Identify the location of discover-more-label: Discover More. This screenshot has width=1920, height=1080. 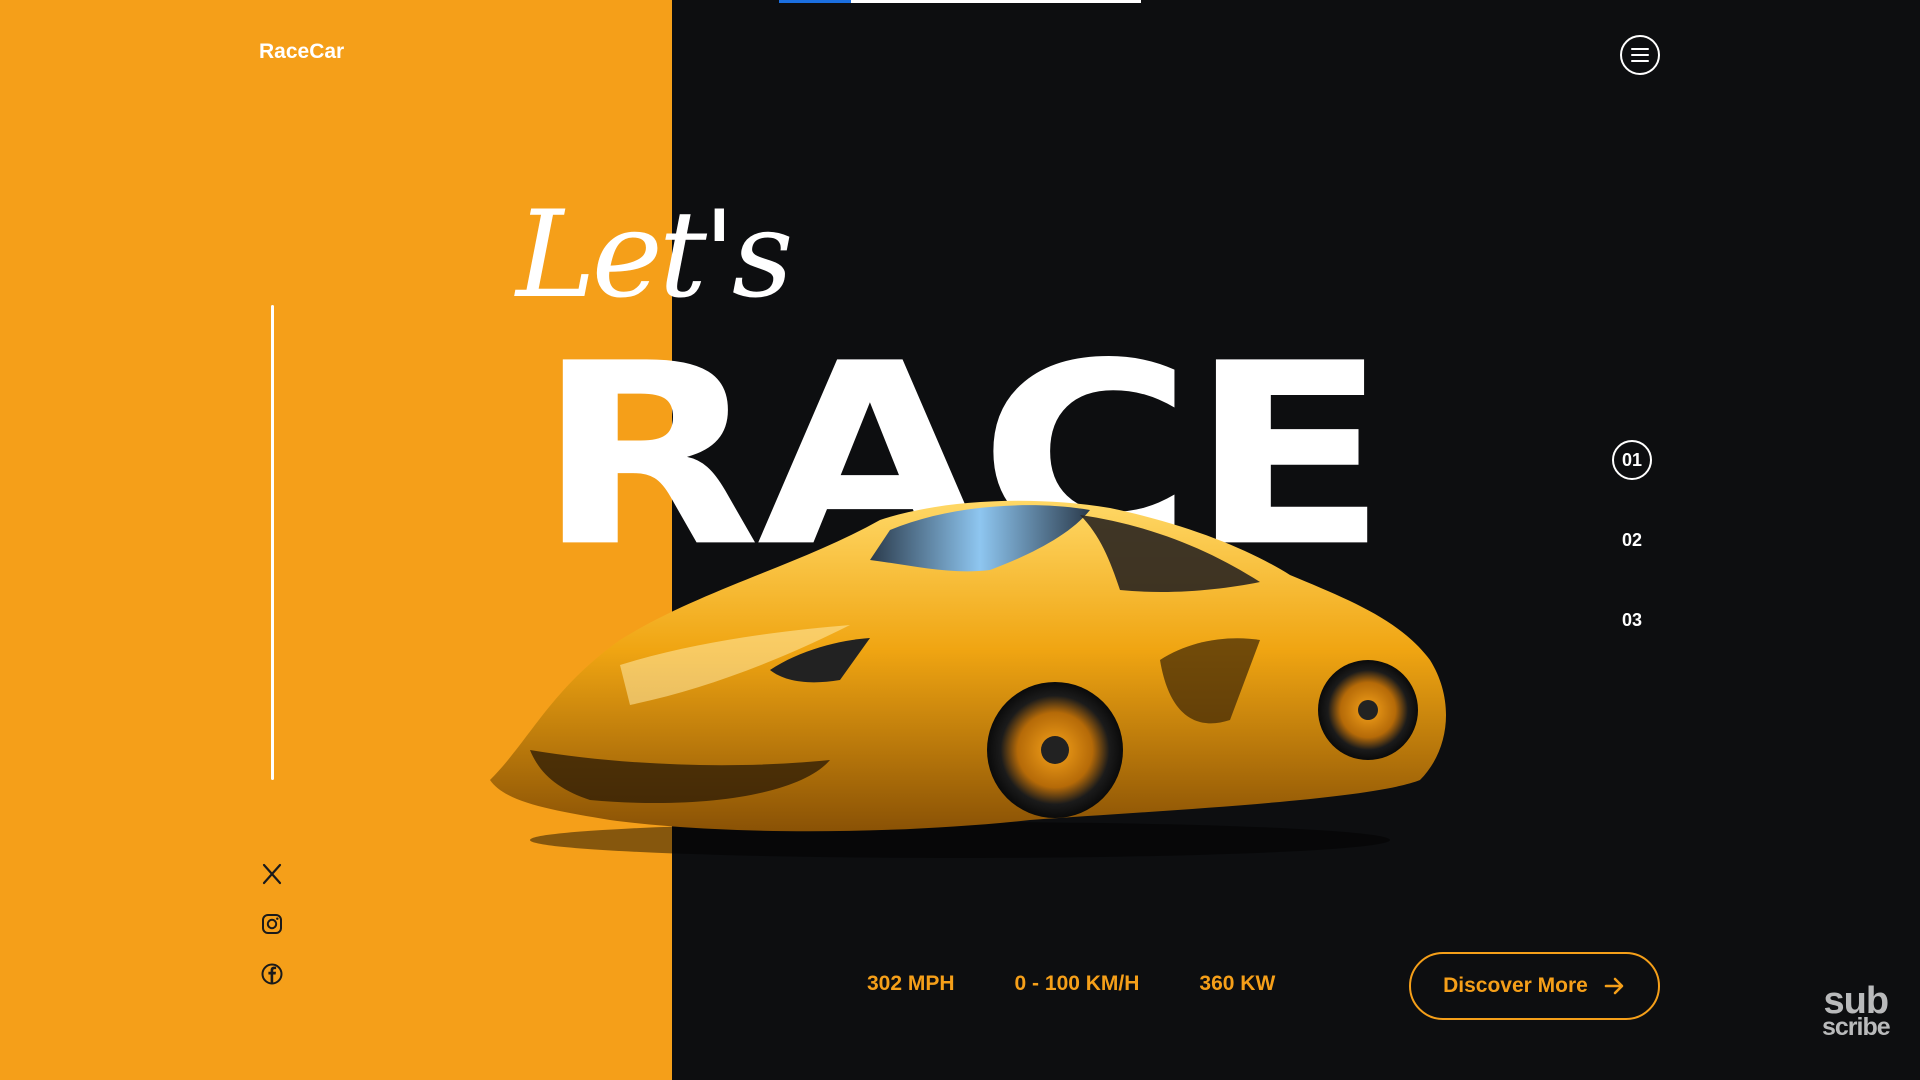
(1515, 985).